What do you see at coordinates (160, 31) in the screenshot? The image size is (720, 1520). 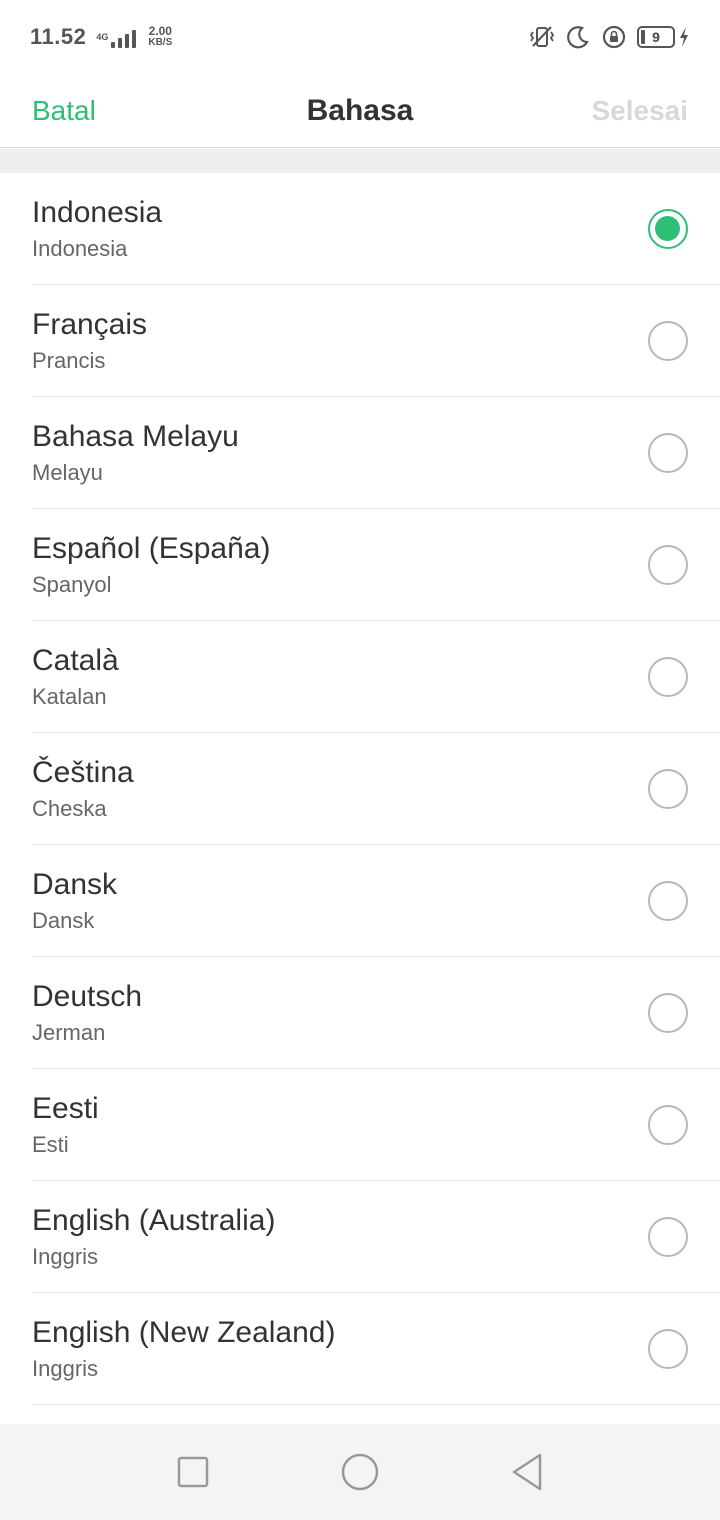 I see `speed-value: 2.00` at bounding box center [160, 31].